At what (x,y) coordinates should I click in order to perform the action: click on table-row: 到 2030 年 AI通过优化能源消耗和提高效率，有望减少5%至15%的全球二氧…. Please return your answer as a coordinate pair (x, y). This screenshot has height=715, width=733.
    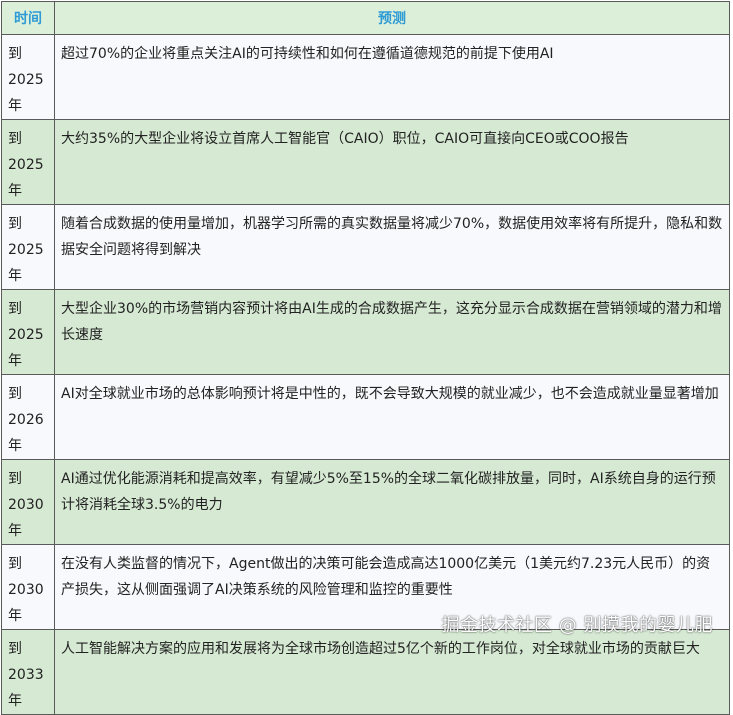
    Looking at the image, I should click on (365, 502).